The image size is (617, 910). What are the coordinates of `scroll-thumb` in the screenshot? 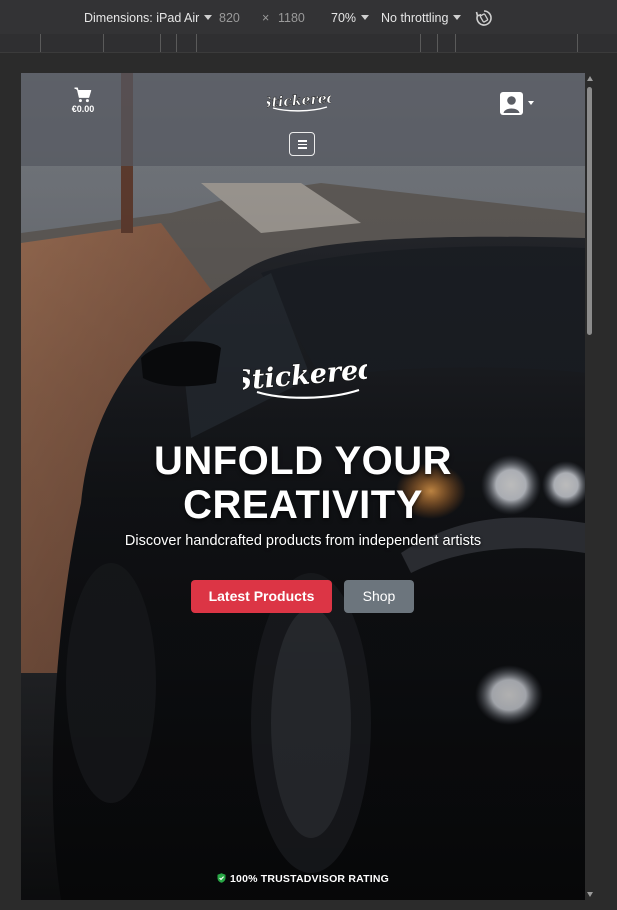 It's located at (589, 211).